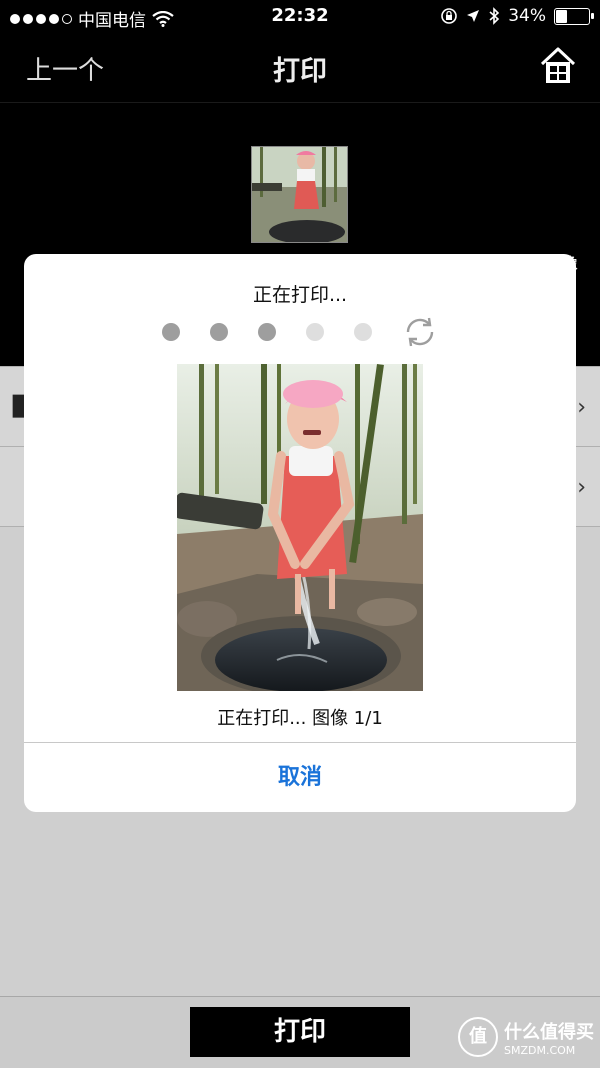 The image size is (600, 1068). I want to click on location-arrow-icon, so click(473, 16).